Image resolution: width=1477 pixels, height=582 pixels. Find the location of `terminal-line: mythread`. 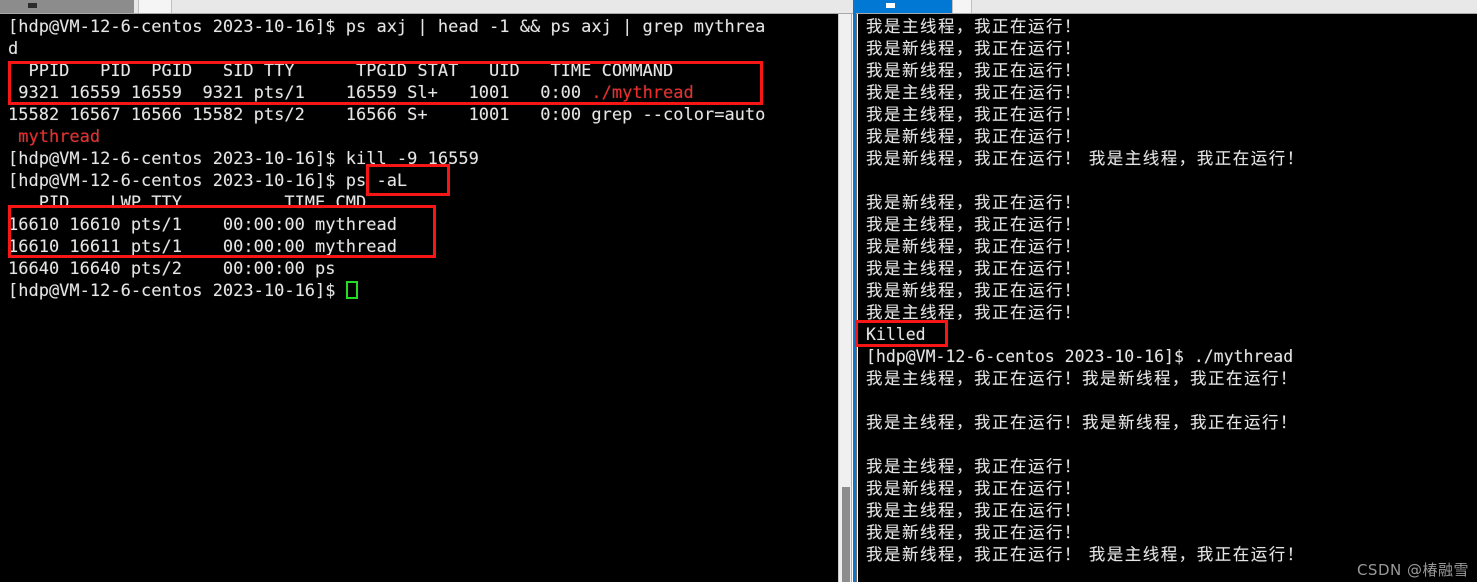

terminal-line: mythread is located at coordinates (54, 137).